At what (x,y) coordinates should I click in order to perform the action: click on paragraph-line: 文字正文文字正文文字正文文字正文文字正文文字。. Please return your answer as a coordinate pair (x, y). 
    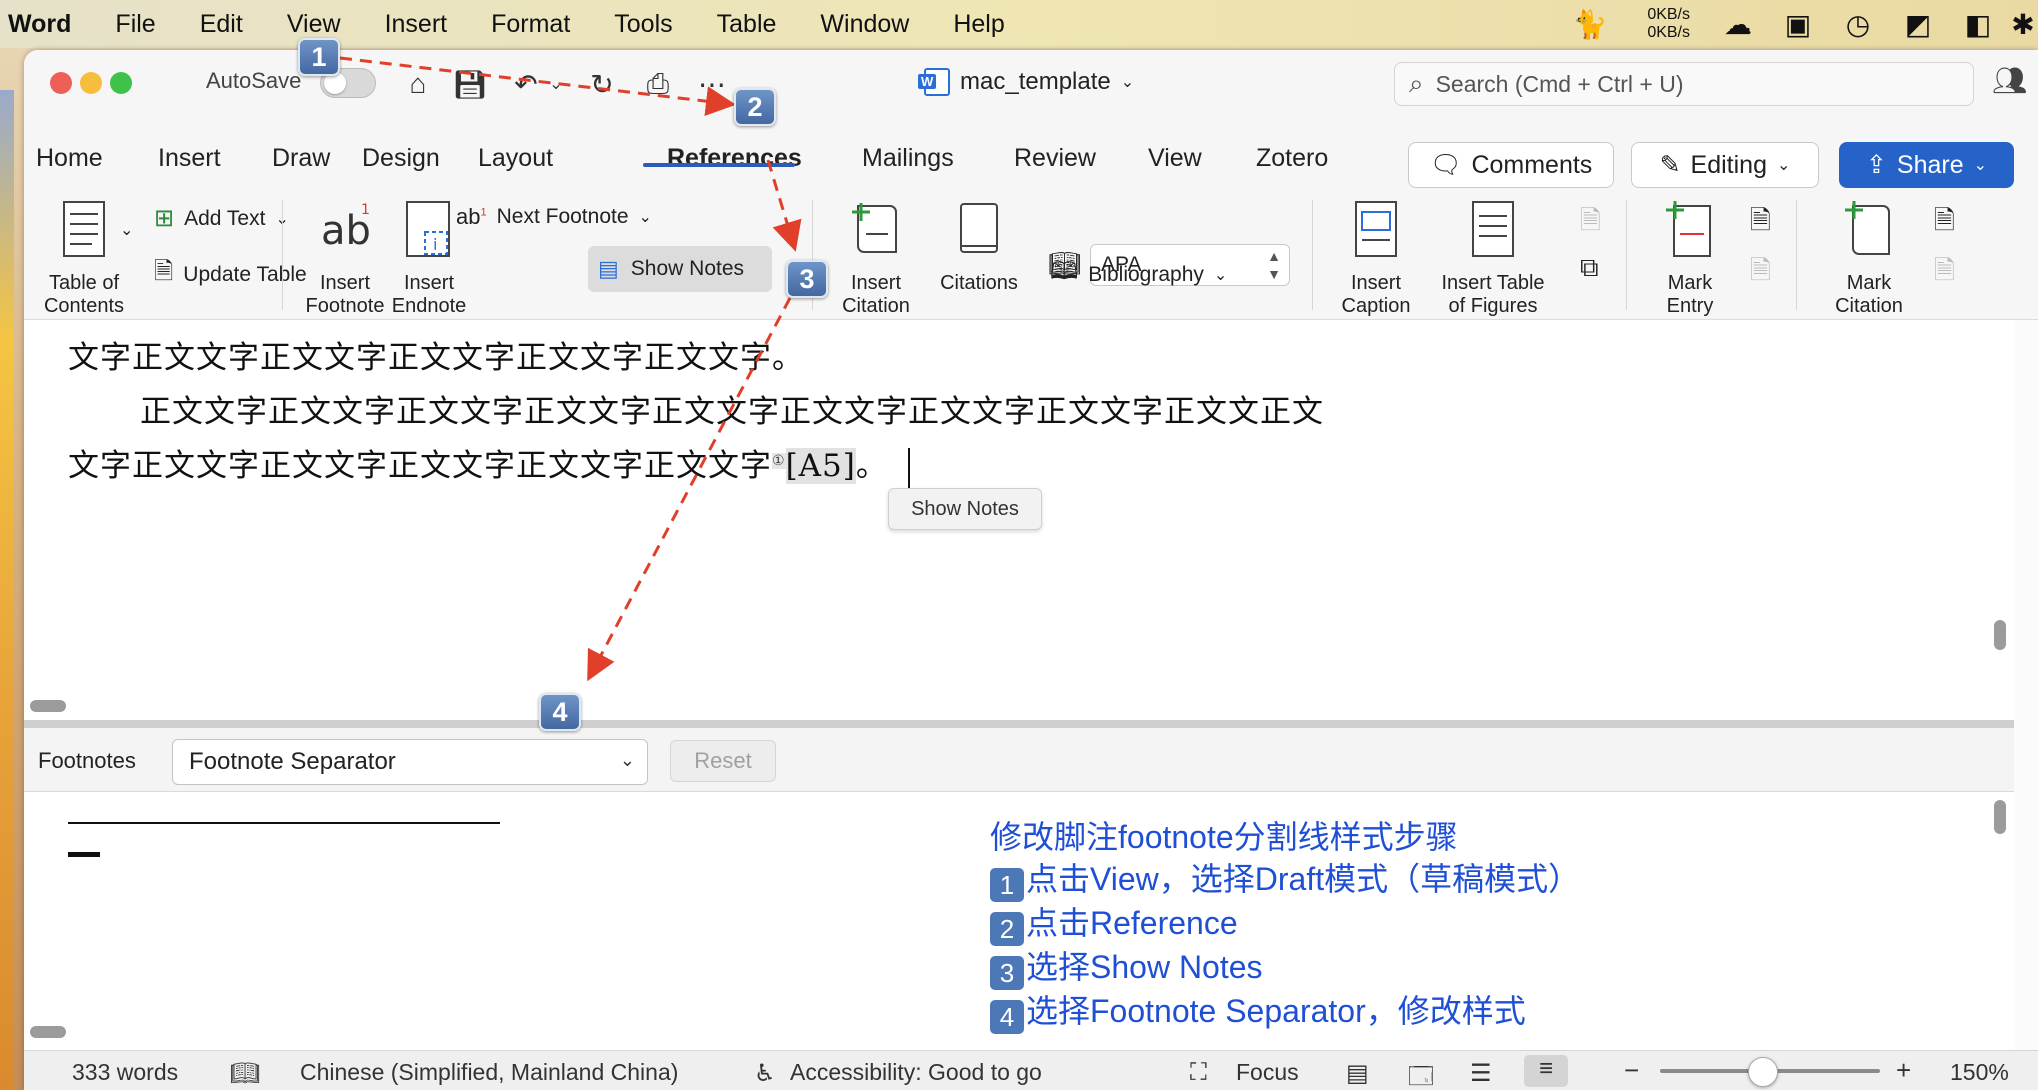
    Looking at the image, I should click on (436, 358).